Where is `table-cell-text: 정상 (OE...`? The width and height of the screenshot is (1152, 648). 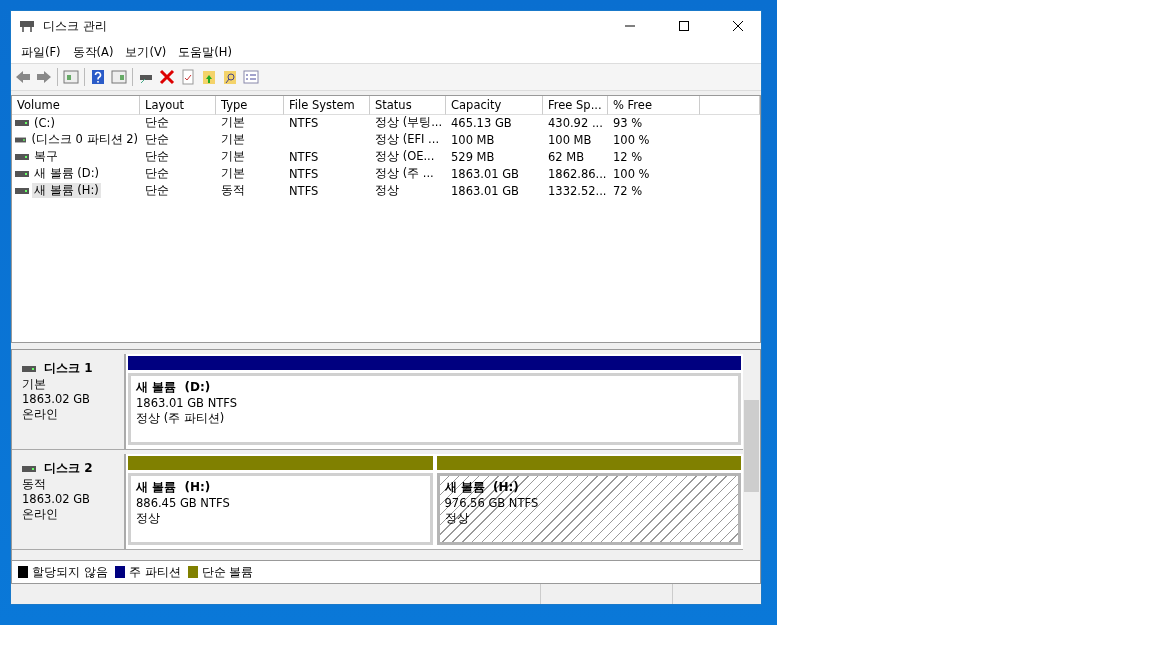
table-cell-text: 정상 (OE... is located at coordinates (405, 156).